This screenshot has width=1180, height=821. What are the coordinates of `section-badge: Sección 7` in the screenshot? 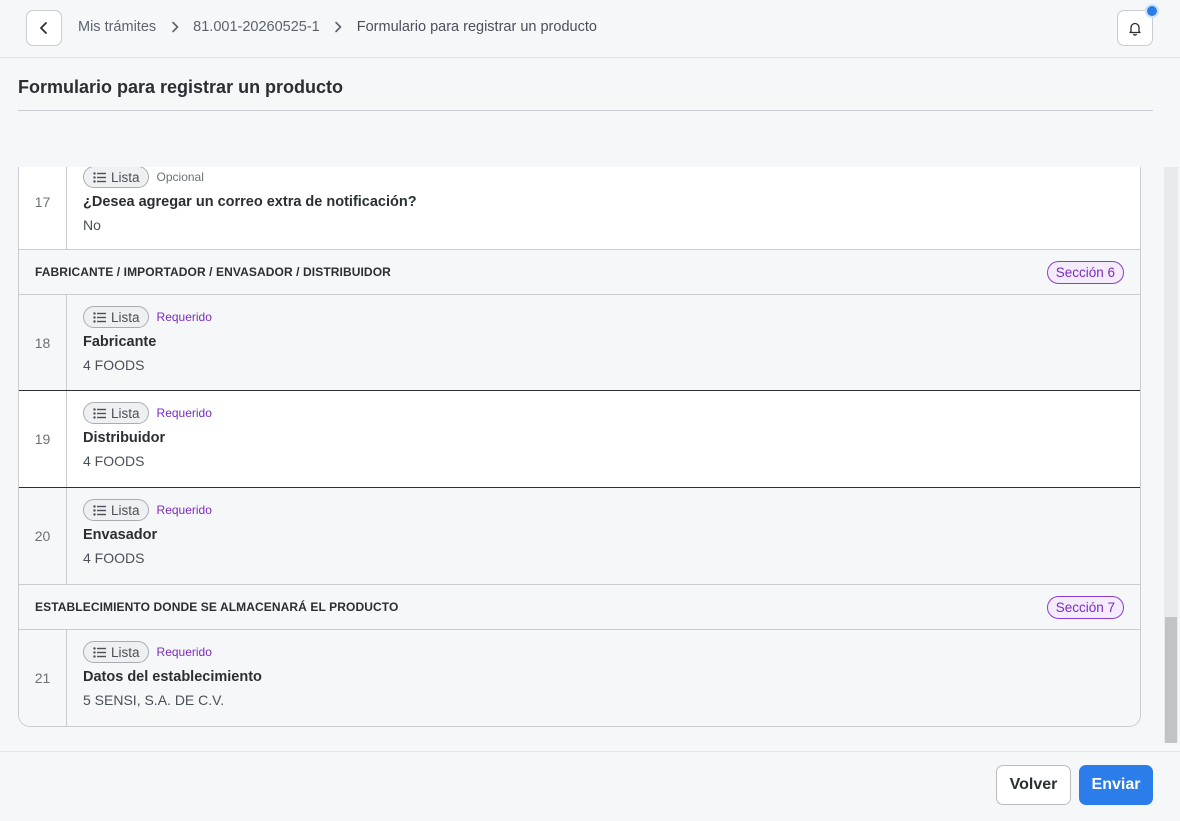 It's located at (1085, 607).